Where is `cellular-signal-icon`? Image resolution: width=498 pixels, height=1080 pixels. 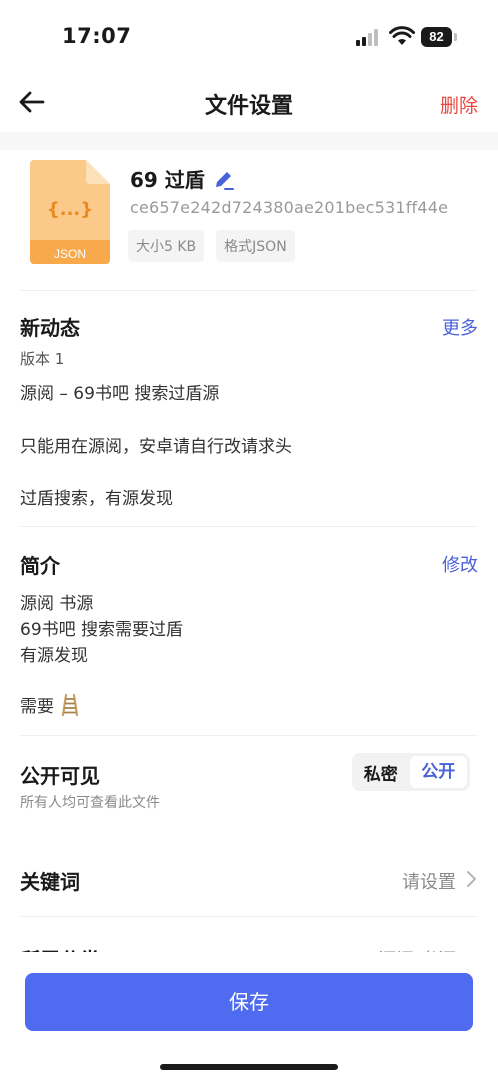 cellular-signal-icon is located at coordinates (369, 37).